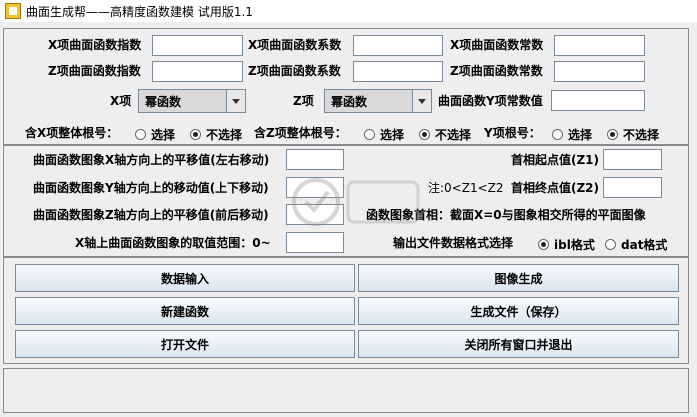  I want to click on title-bar: 曲面生成帮——高精度函数建模 试用版1.1, so click(348, 11).